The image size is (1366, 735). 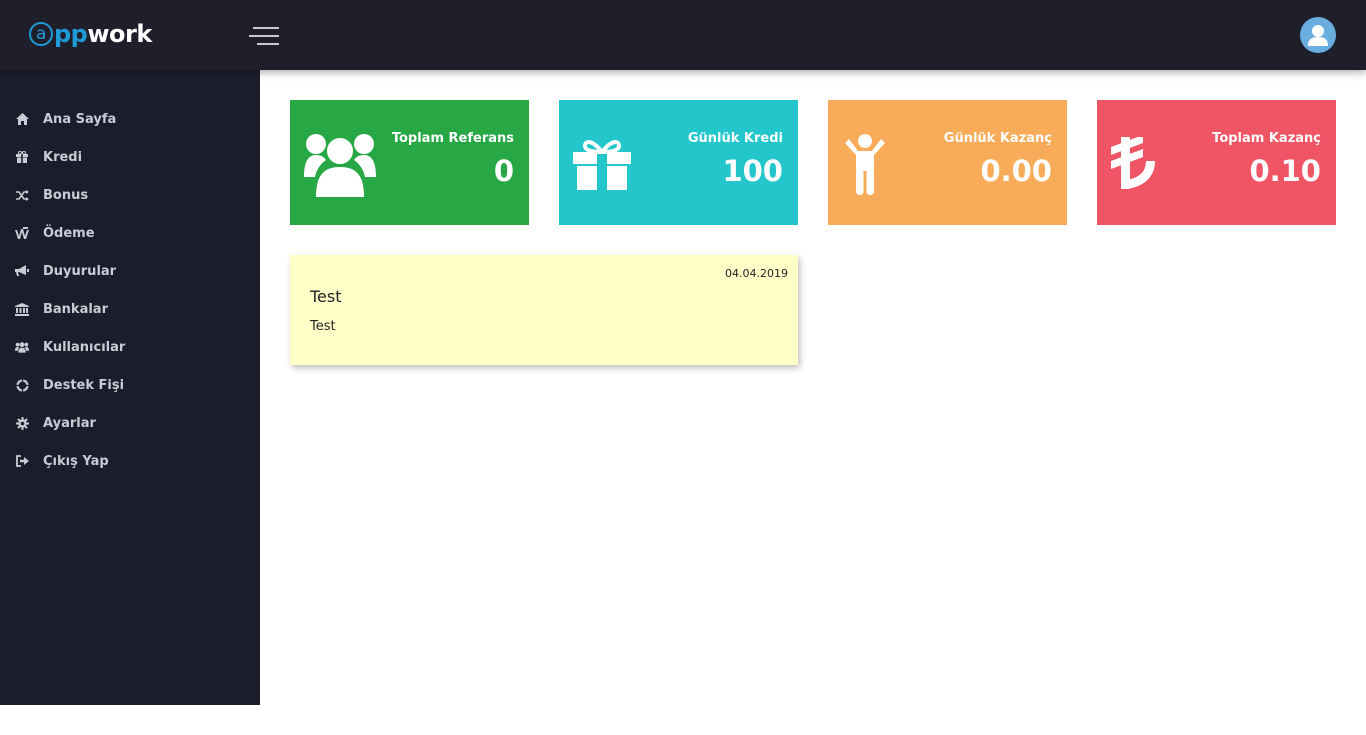 I want to click on card-title: Günlük Kredi, so click(x=735, y=138).